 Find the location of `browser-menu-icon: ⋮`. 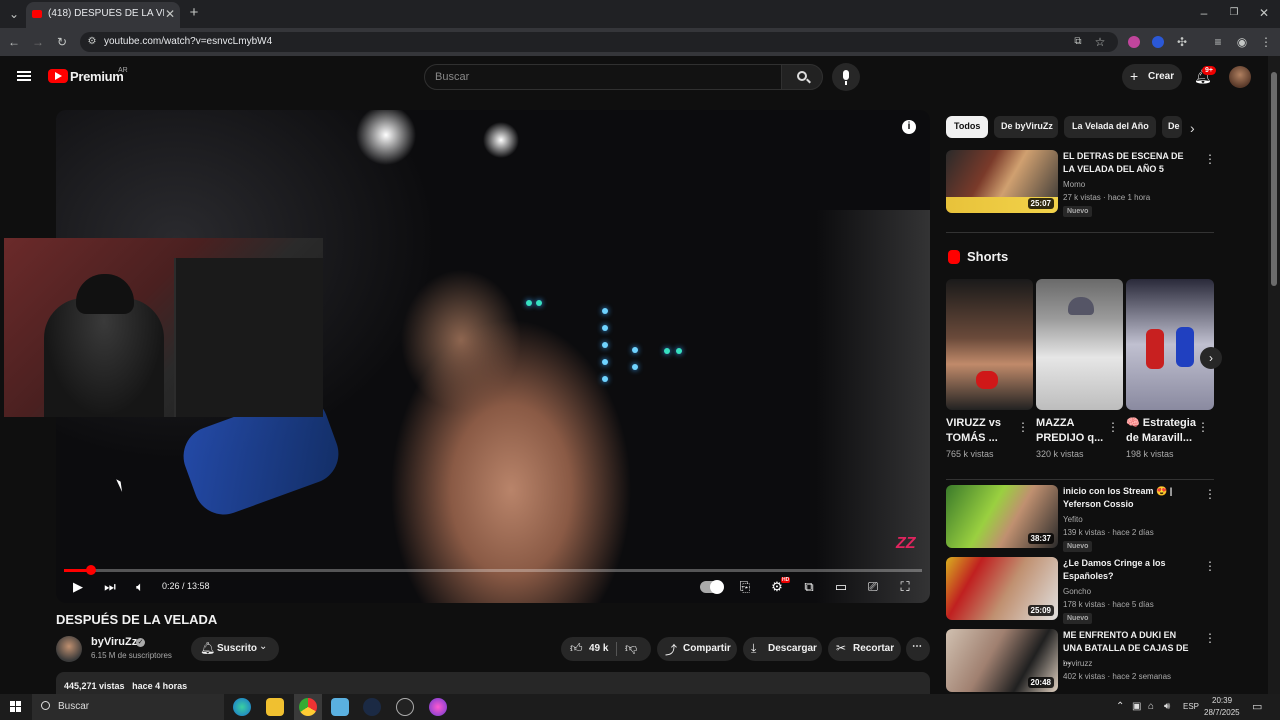

browser-menu-icon: ⋮ is located at coordinates (1266, 42).